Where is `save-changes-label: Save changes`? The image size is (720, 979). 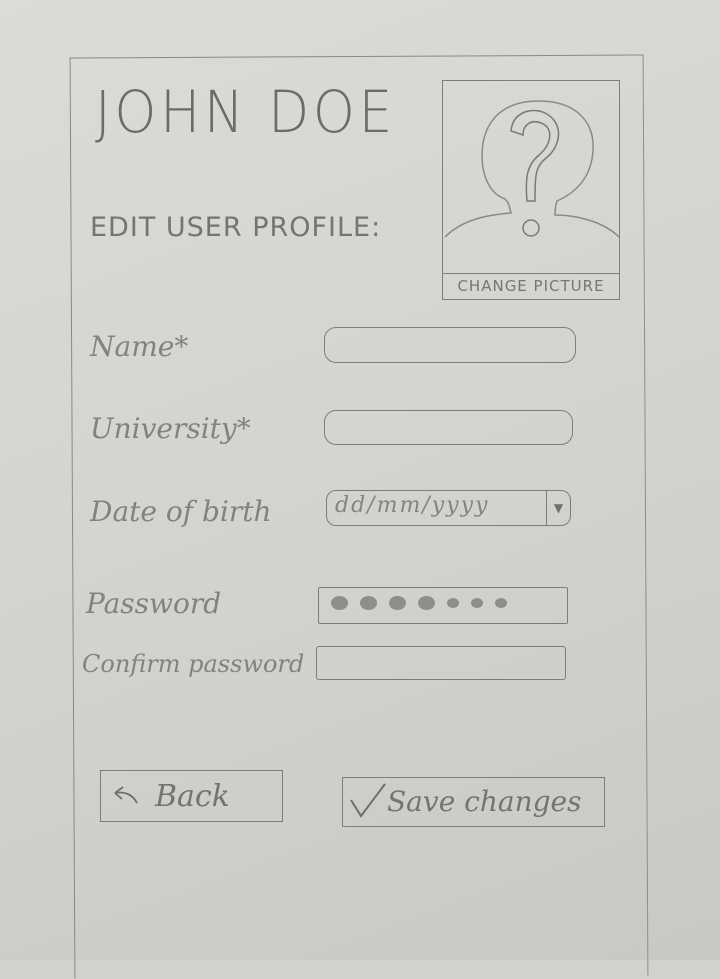 save-changes-label: Save changes is located at coordinates (484, 801).